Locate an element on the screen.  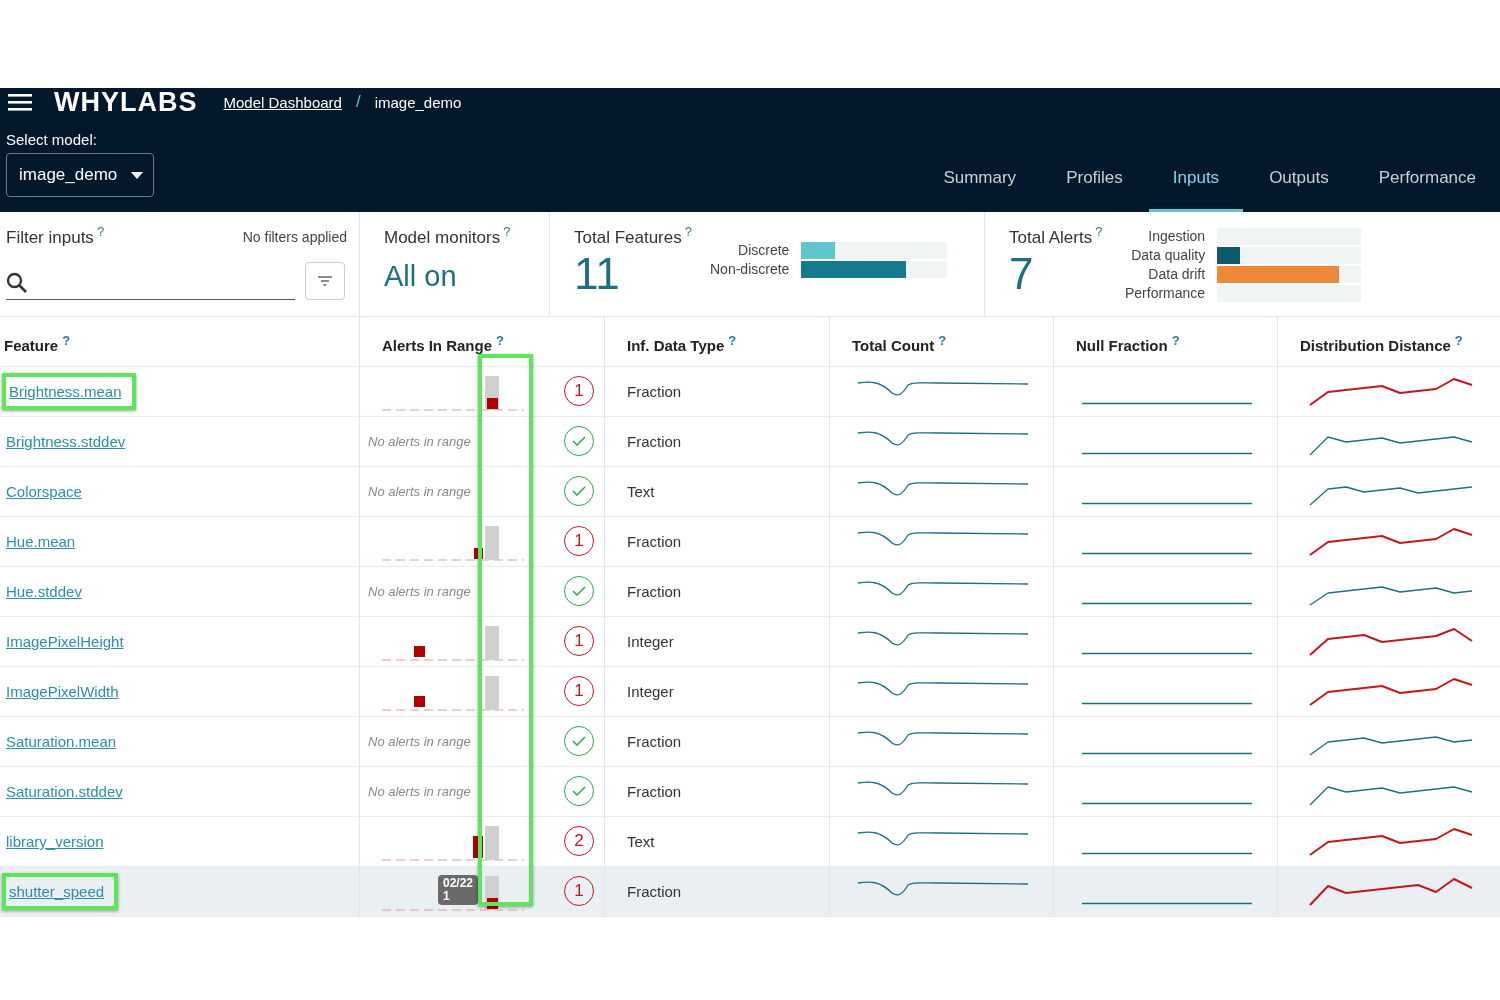
bar-label: Discrete is located at coordinates (763, 250).